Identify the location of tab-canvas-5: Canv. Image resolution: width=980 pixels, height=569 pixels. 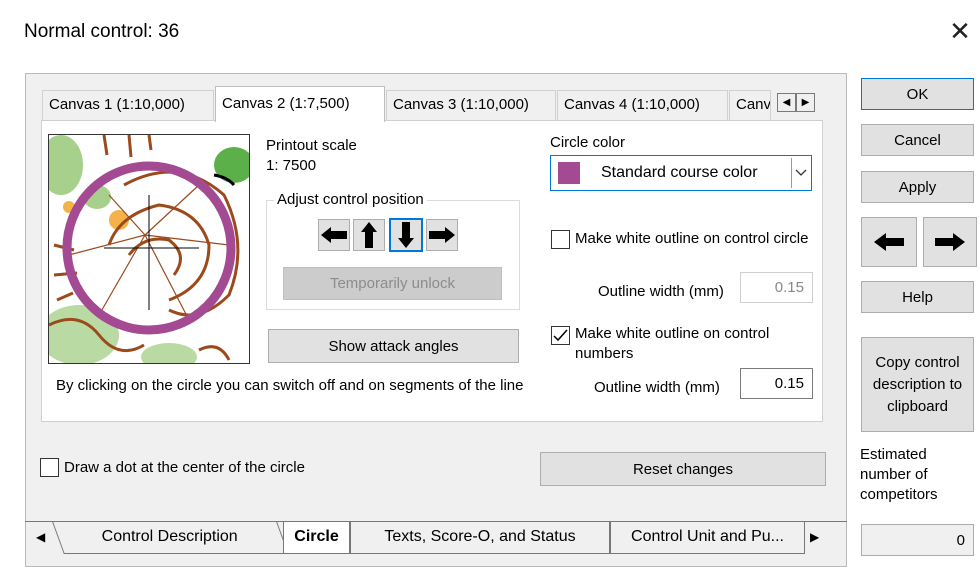
(750, 105).